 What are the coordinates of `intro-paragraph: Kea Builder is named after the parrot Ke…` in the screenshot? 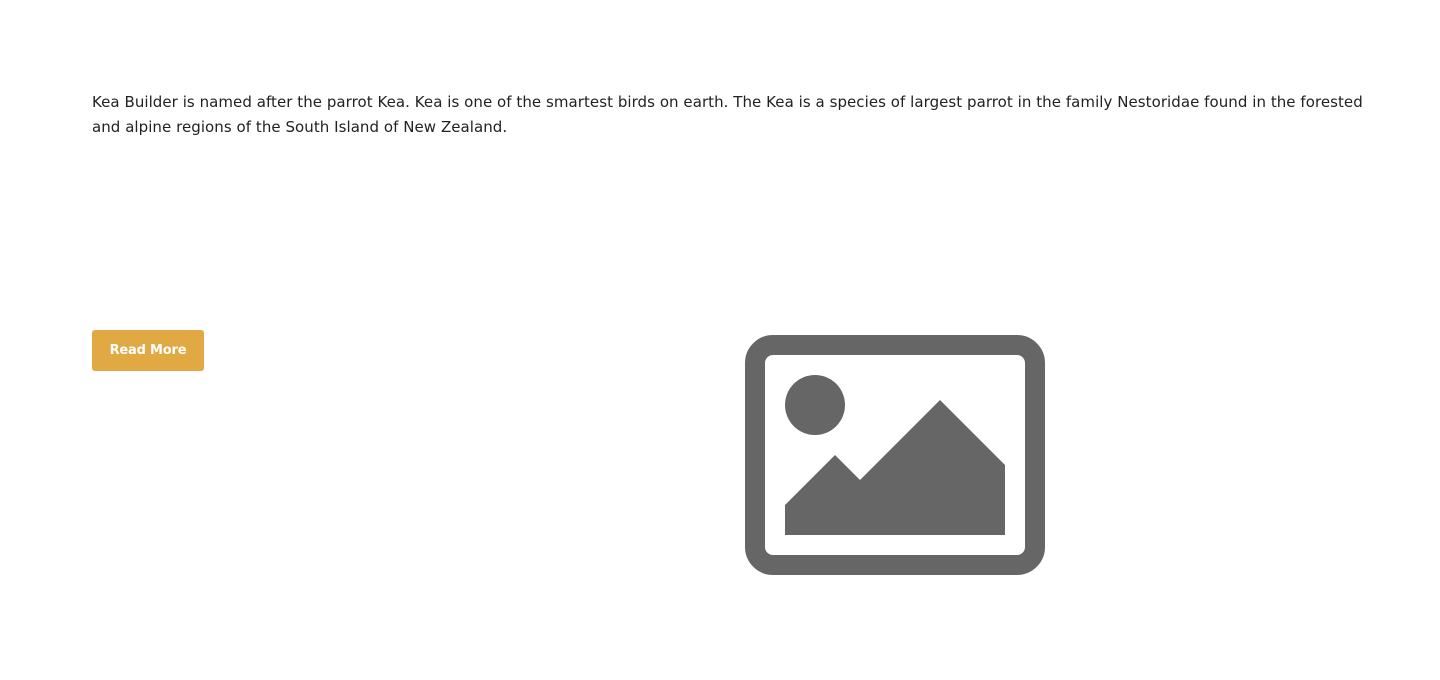 It's located at (727, 114).